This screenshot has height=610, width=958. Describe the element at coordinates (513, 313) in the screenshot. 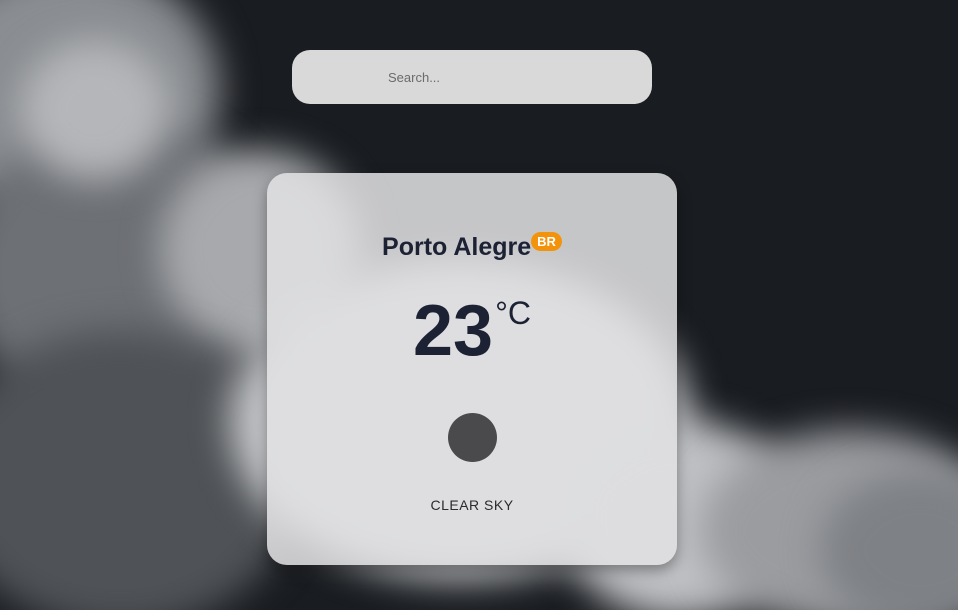

I see `temperature-unit: °C` at that location.